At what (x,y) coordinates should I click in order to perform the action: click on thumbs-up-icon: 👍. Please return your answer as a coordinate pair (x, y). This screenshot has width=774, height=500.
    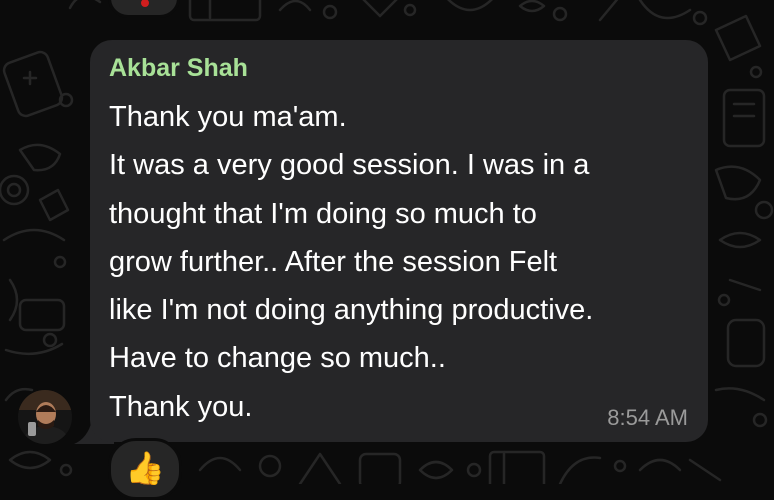
    Looking at the image, I should click on (145, 468).